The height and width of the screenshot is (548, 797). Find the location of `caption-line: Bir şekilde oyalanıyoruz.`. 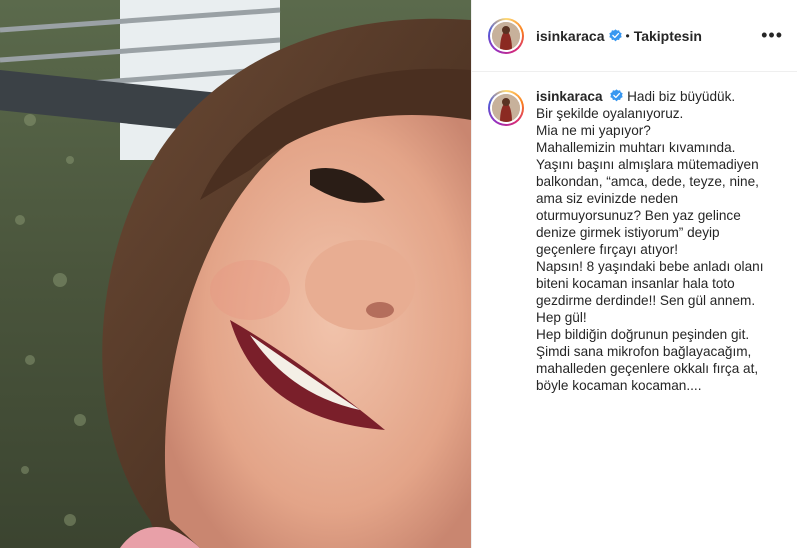

caption-line: Bir şekilde oyalanıyoruz. is located at coordinates (610, 113).